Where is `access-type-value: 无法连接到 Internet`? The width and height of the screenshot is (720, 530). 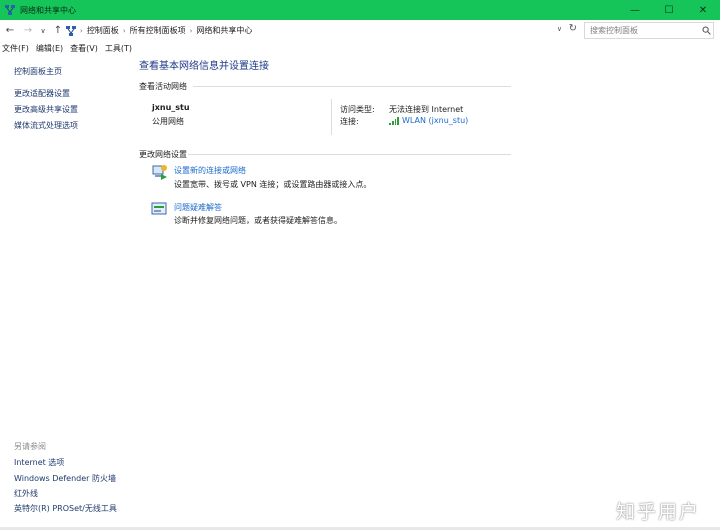 access-type-value: 无法连接到 Internet is located at coordinates (426, 109).